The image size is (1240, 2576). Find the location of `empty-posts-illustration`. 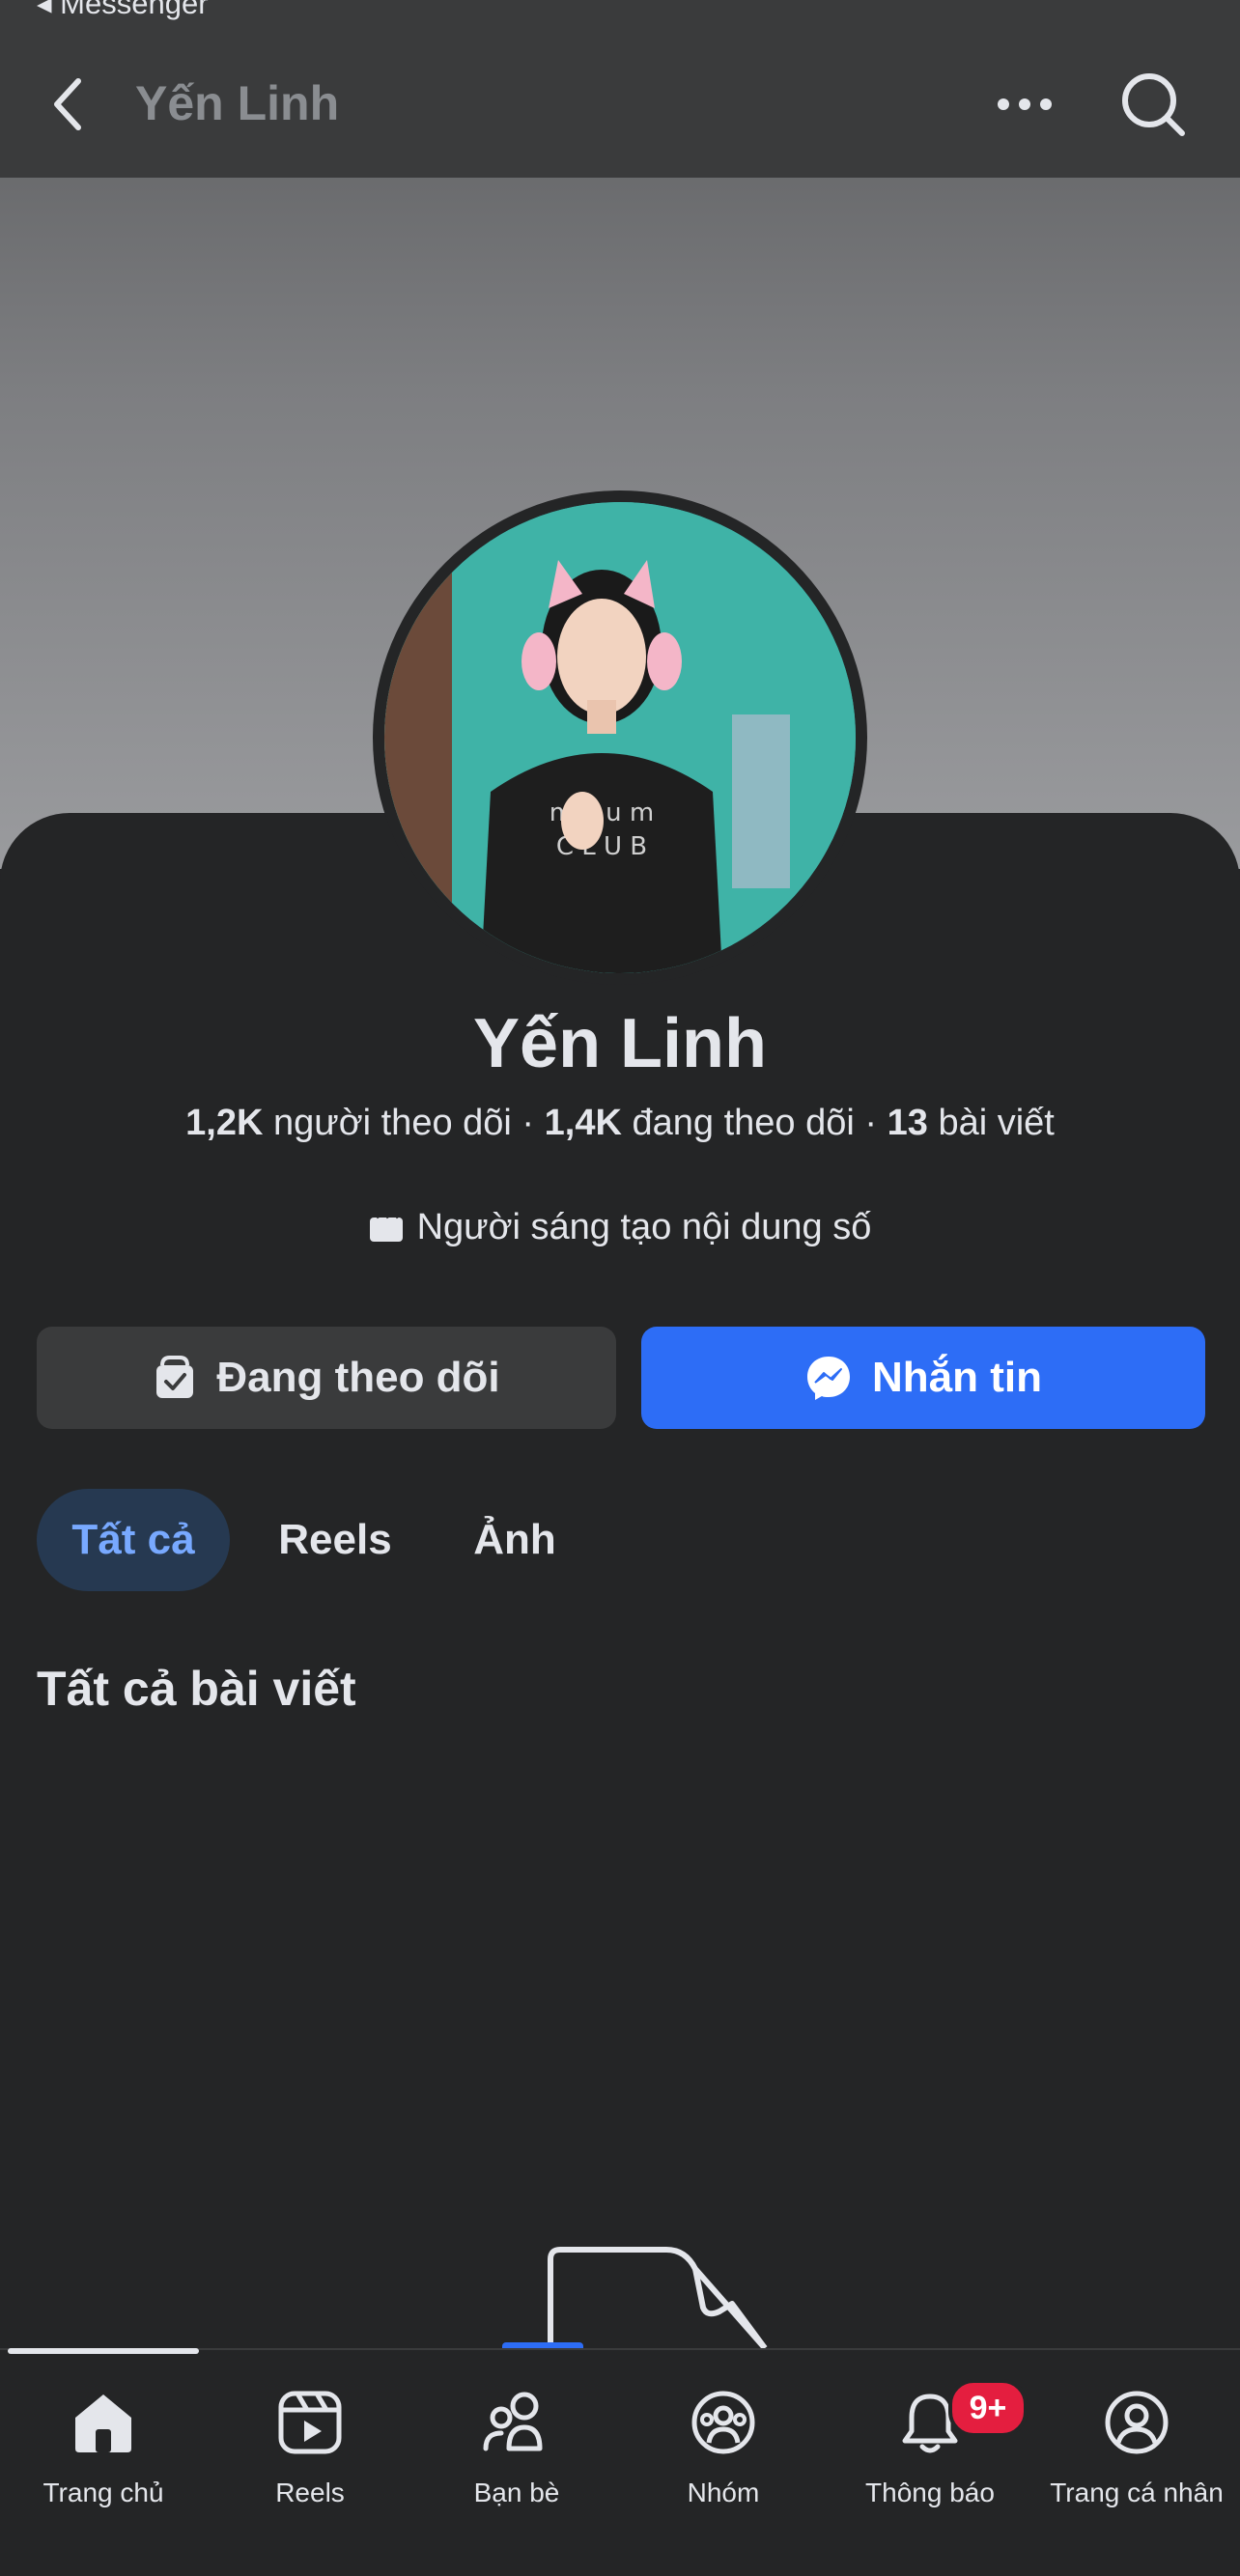

empty-posts-illustration is located at coordinates (637, 2301).